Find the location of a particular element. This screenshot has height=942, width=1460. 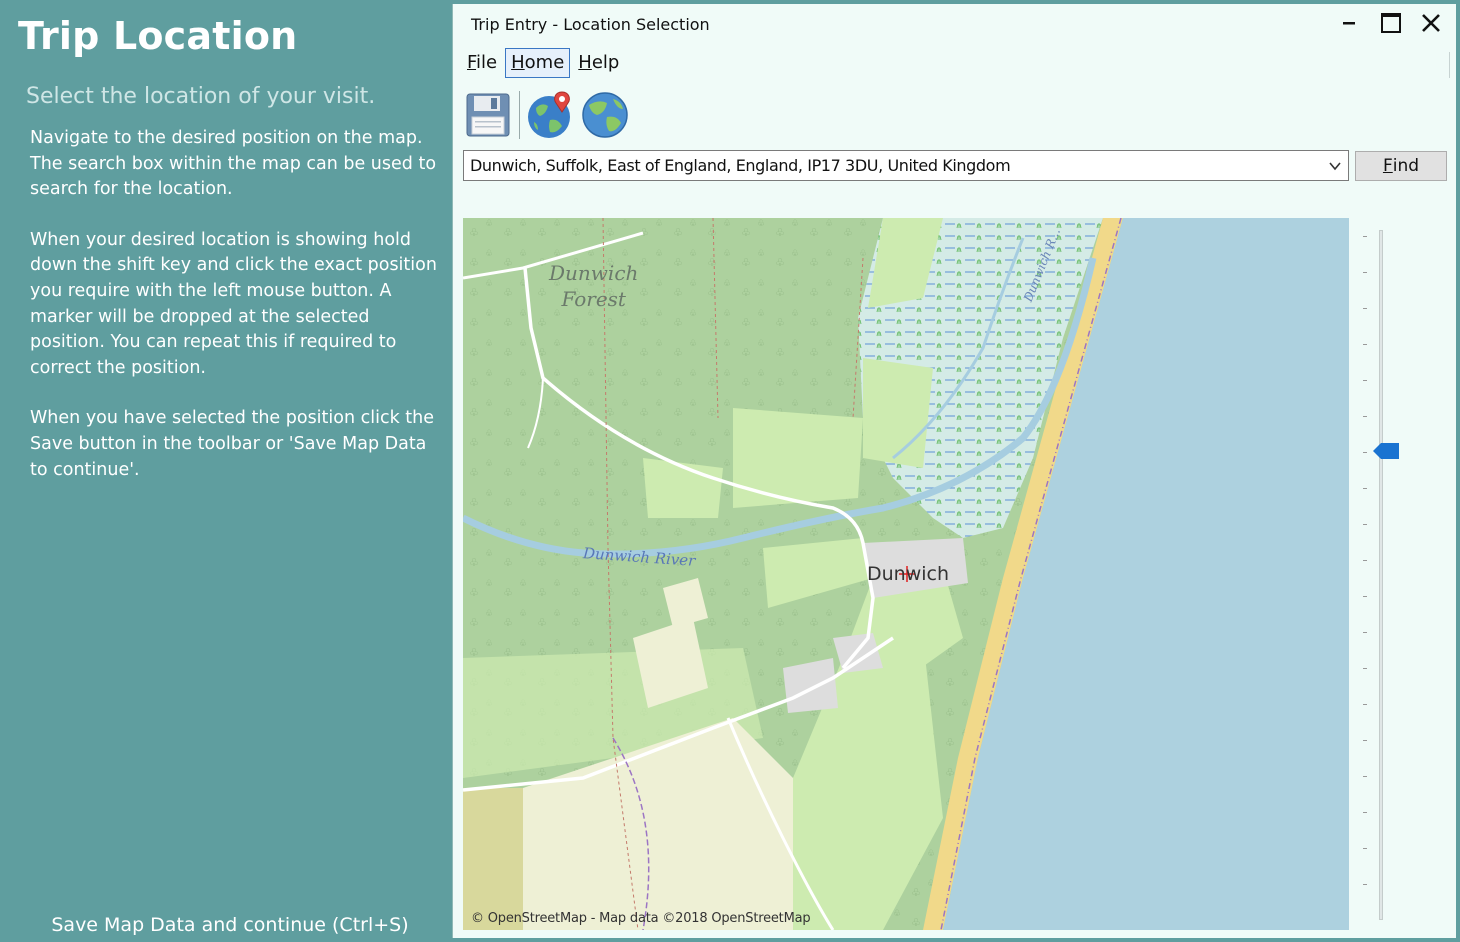

menu-file-rest: ile is located at coordinates (487, 62).